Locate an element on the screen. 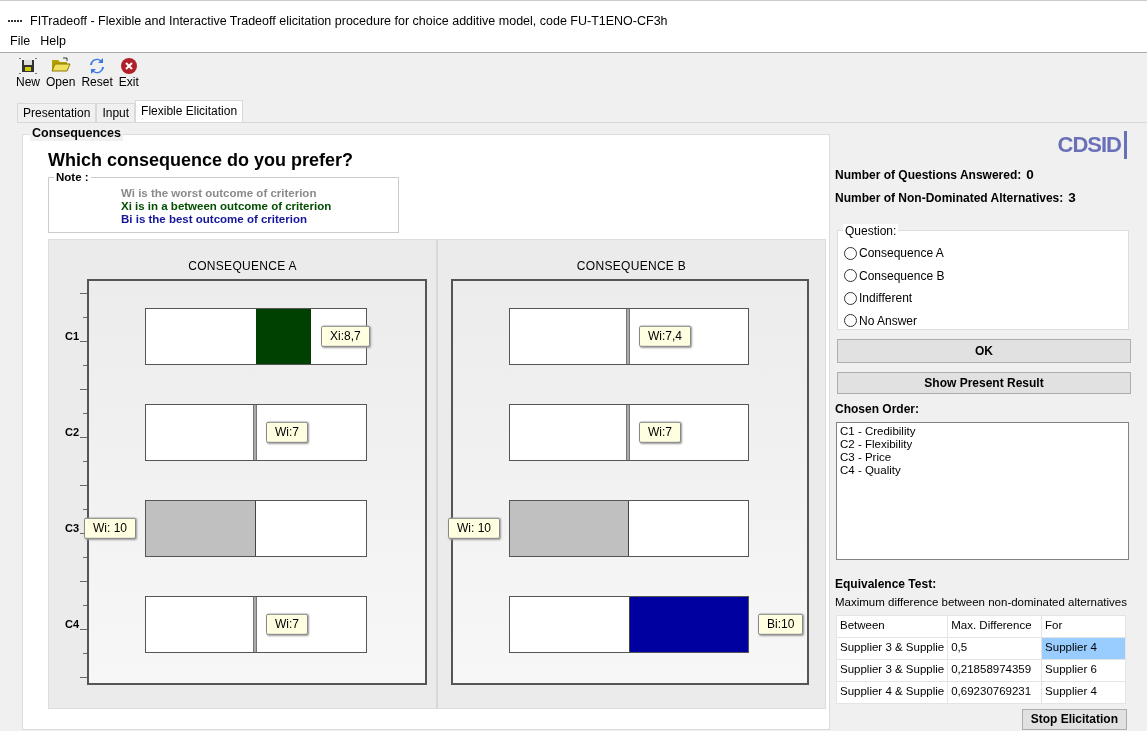 This screenshot has width=1147, height=731. note-text: Xi is in a between outcome of criterion is located at coordinates (227, 206).